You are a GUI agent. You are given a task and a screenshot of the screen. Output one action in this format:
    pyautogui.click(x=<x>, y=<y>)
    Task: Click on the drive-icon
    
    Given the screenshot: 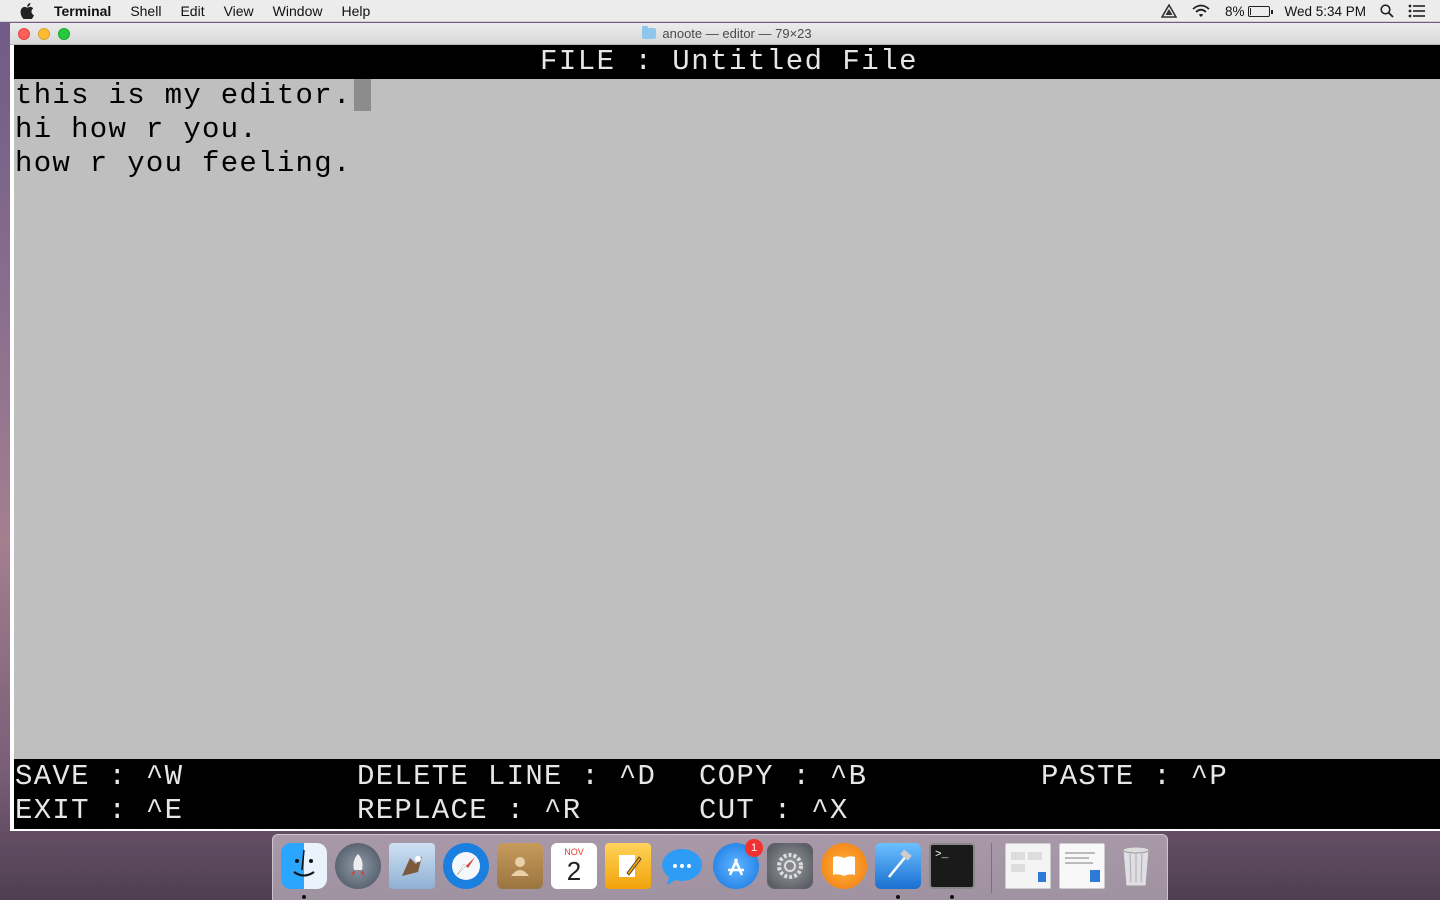 What is the action you would take?
    pyautogui.click(x=1168, y=11)
    